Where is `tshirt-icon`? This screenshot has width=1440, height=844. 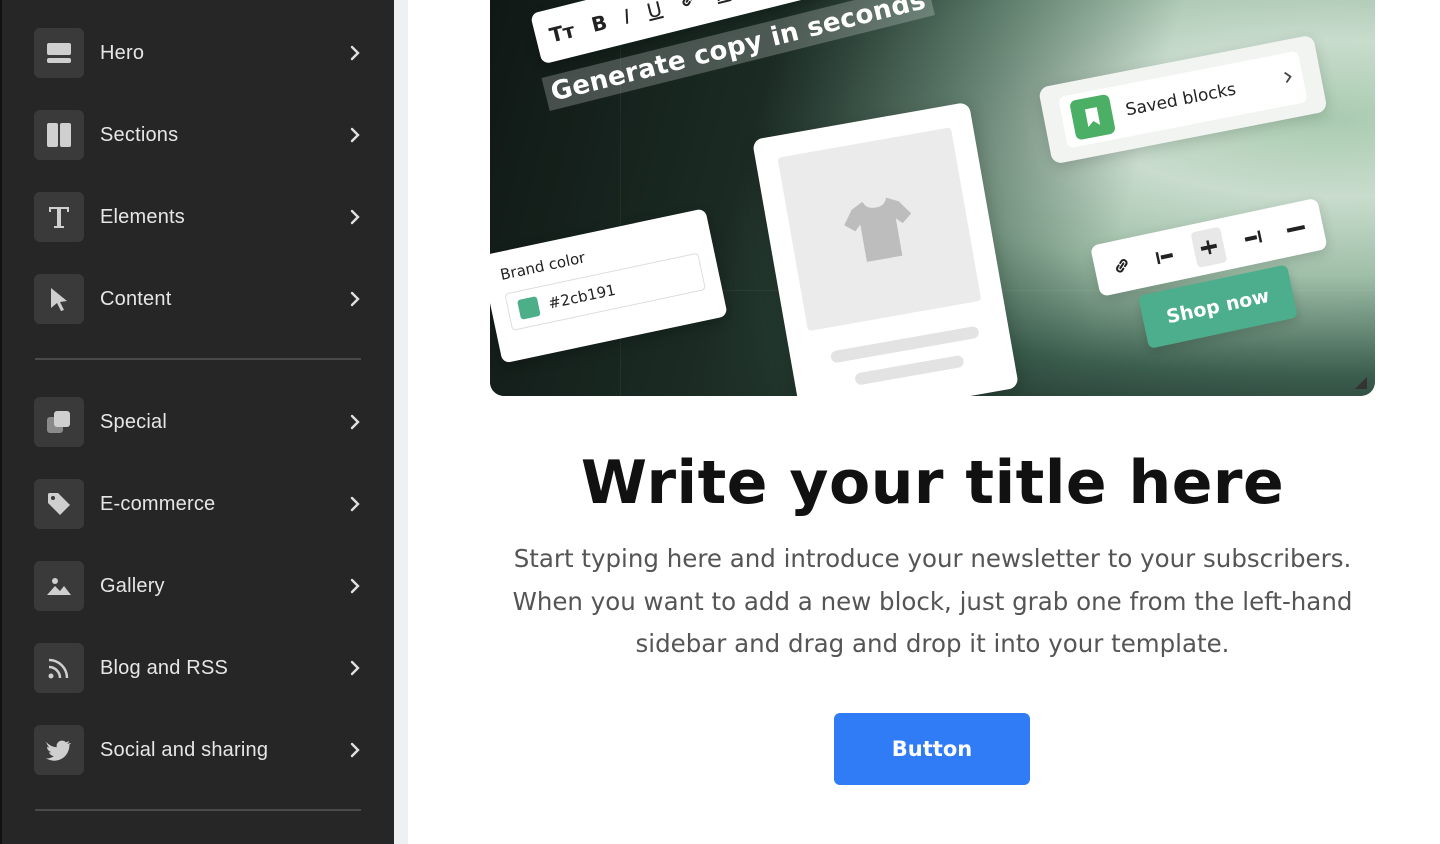 tshirt-icon is located at coordinates (879, 229).